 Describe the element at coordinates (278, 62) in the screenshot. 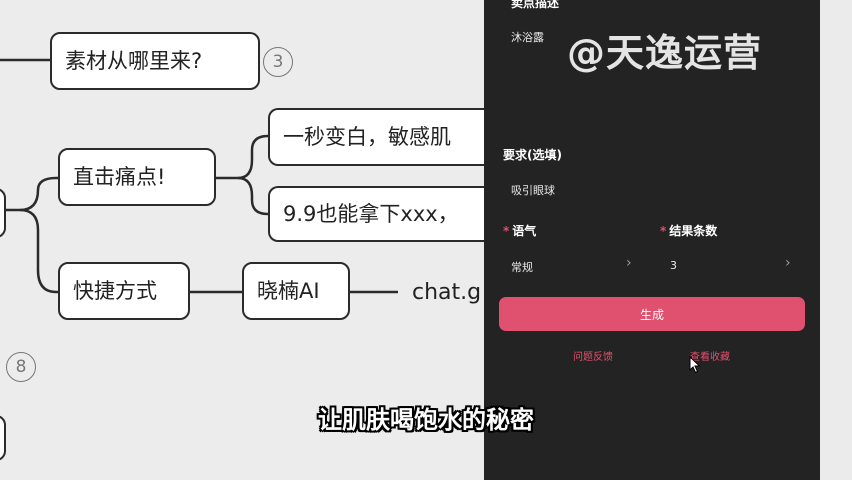

I see `badge-count-3: 3` at that location.